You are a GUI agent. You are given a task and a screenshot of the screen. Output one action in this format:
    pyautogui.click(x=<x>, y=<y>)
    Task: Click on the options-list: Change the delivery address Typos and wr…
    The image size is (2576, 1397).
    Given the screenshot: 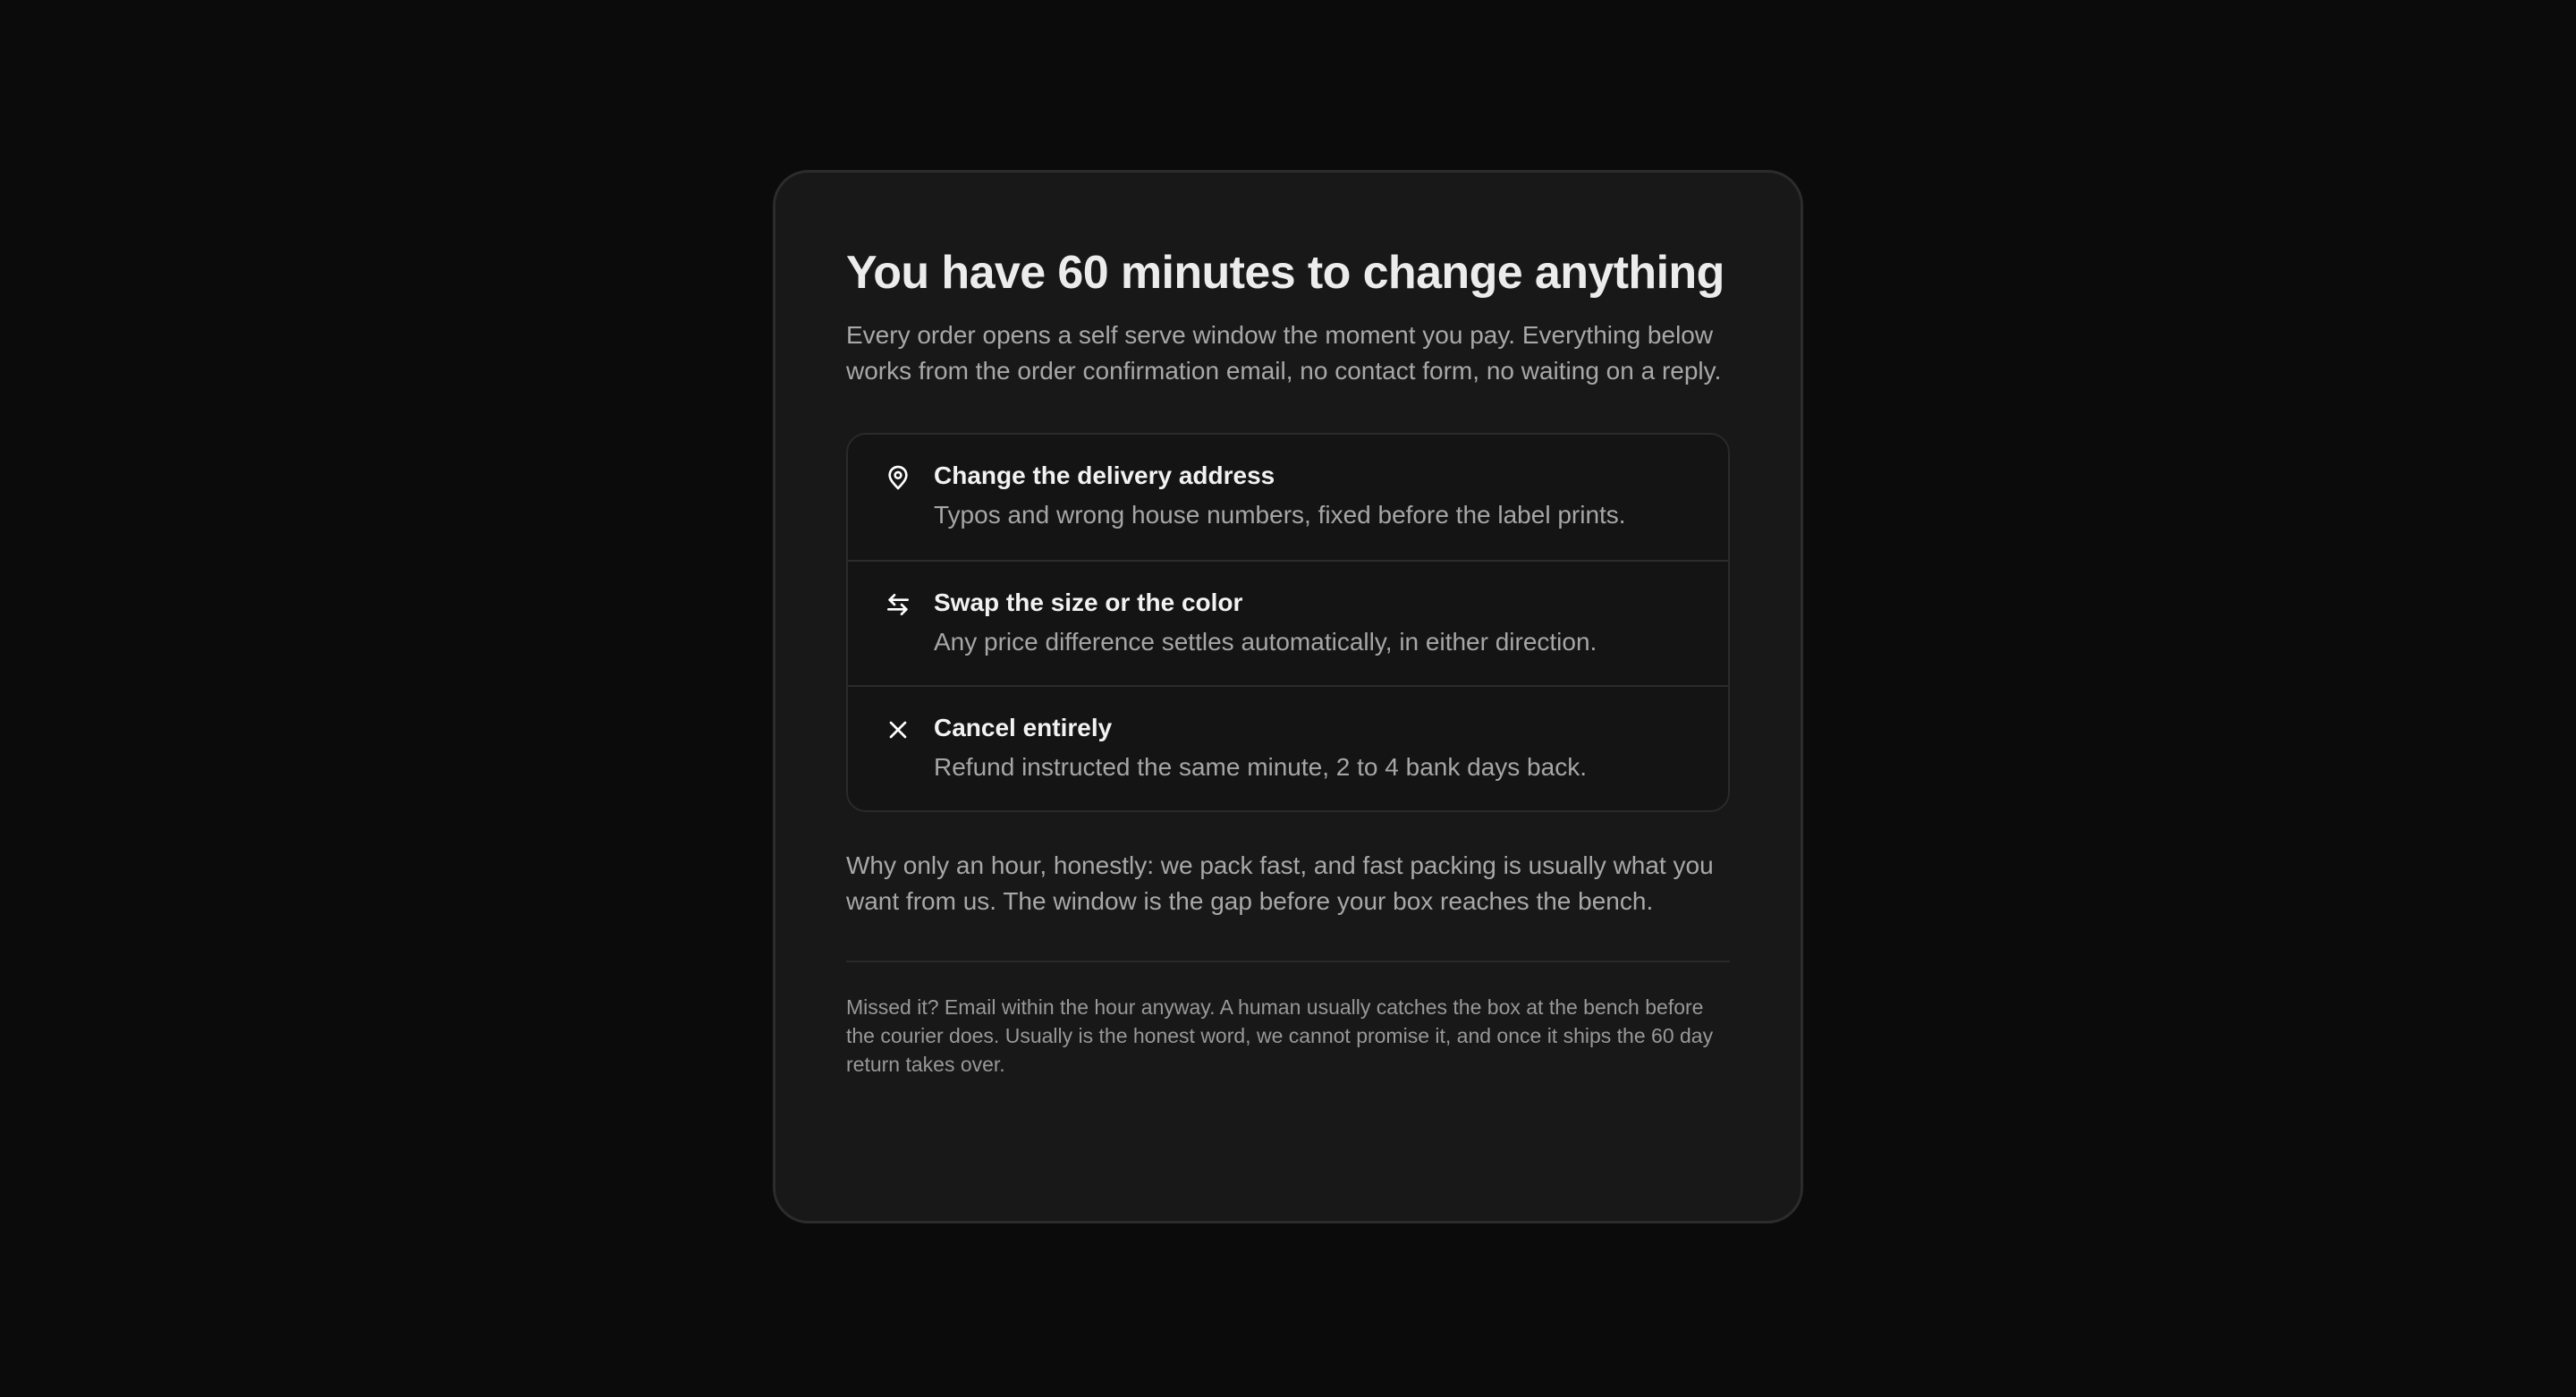 What is the action you would take?
    pyautogui.click(x=1288, y=622)
    